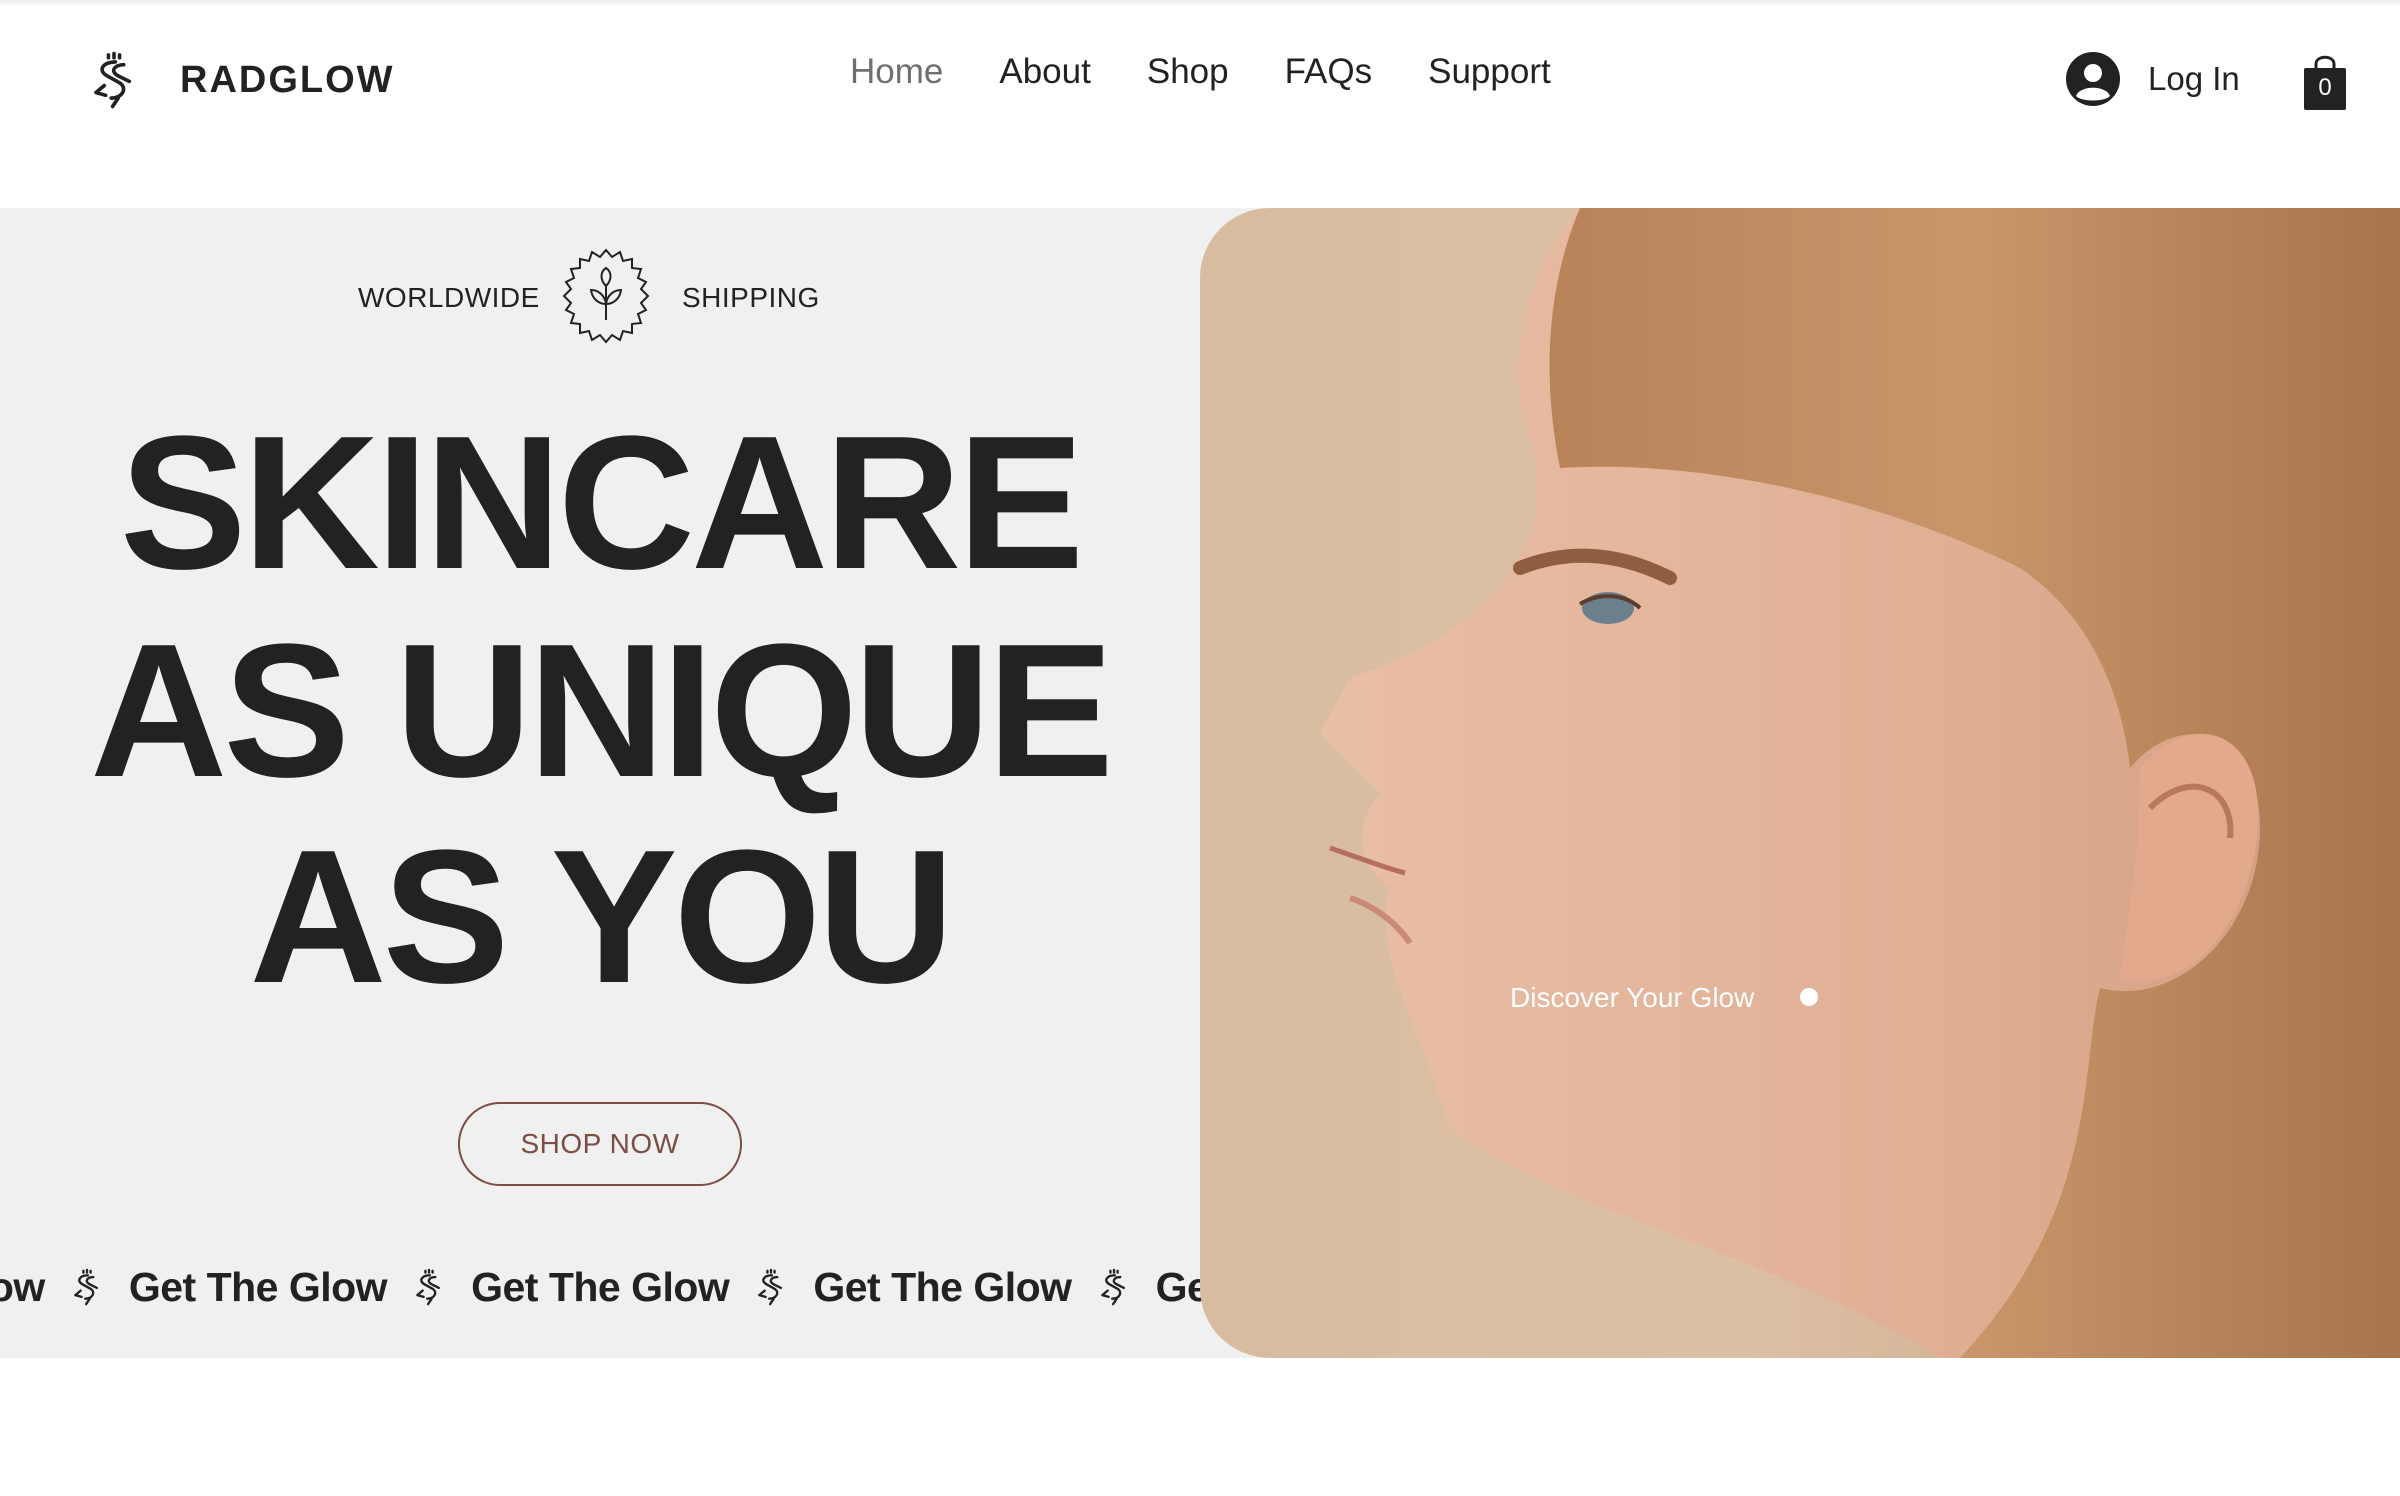 Image resolution: width=2400 pixels, height=1496 pixels. What do you see at coordinates (601, 503) in the screenshot?
I see `headline-line-1: SKINCARE` at bounding box center [601, 503].